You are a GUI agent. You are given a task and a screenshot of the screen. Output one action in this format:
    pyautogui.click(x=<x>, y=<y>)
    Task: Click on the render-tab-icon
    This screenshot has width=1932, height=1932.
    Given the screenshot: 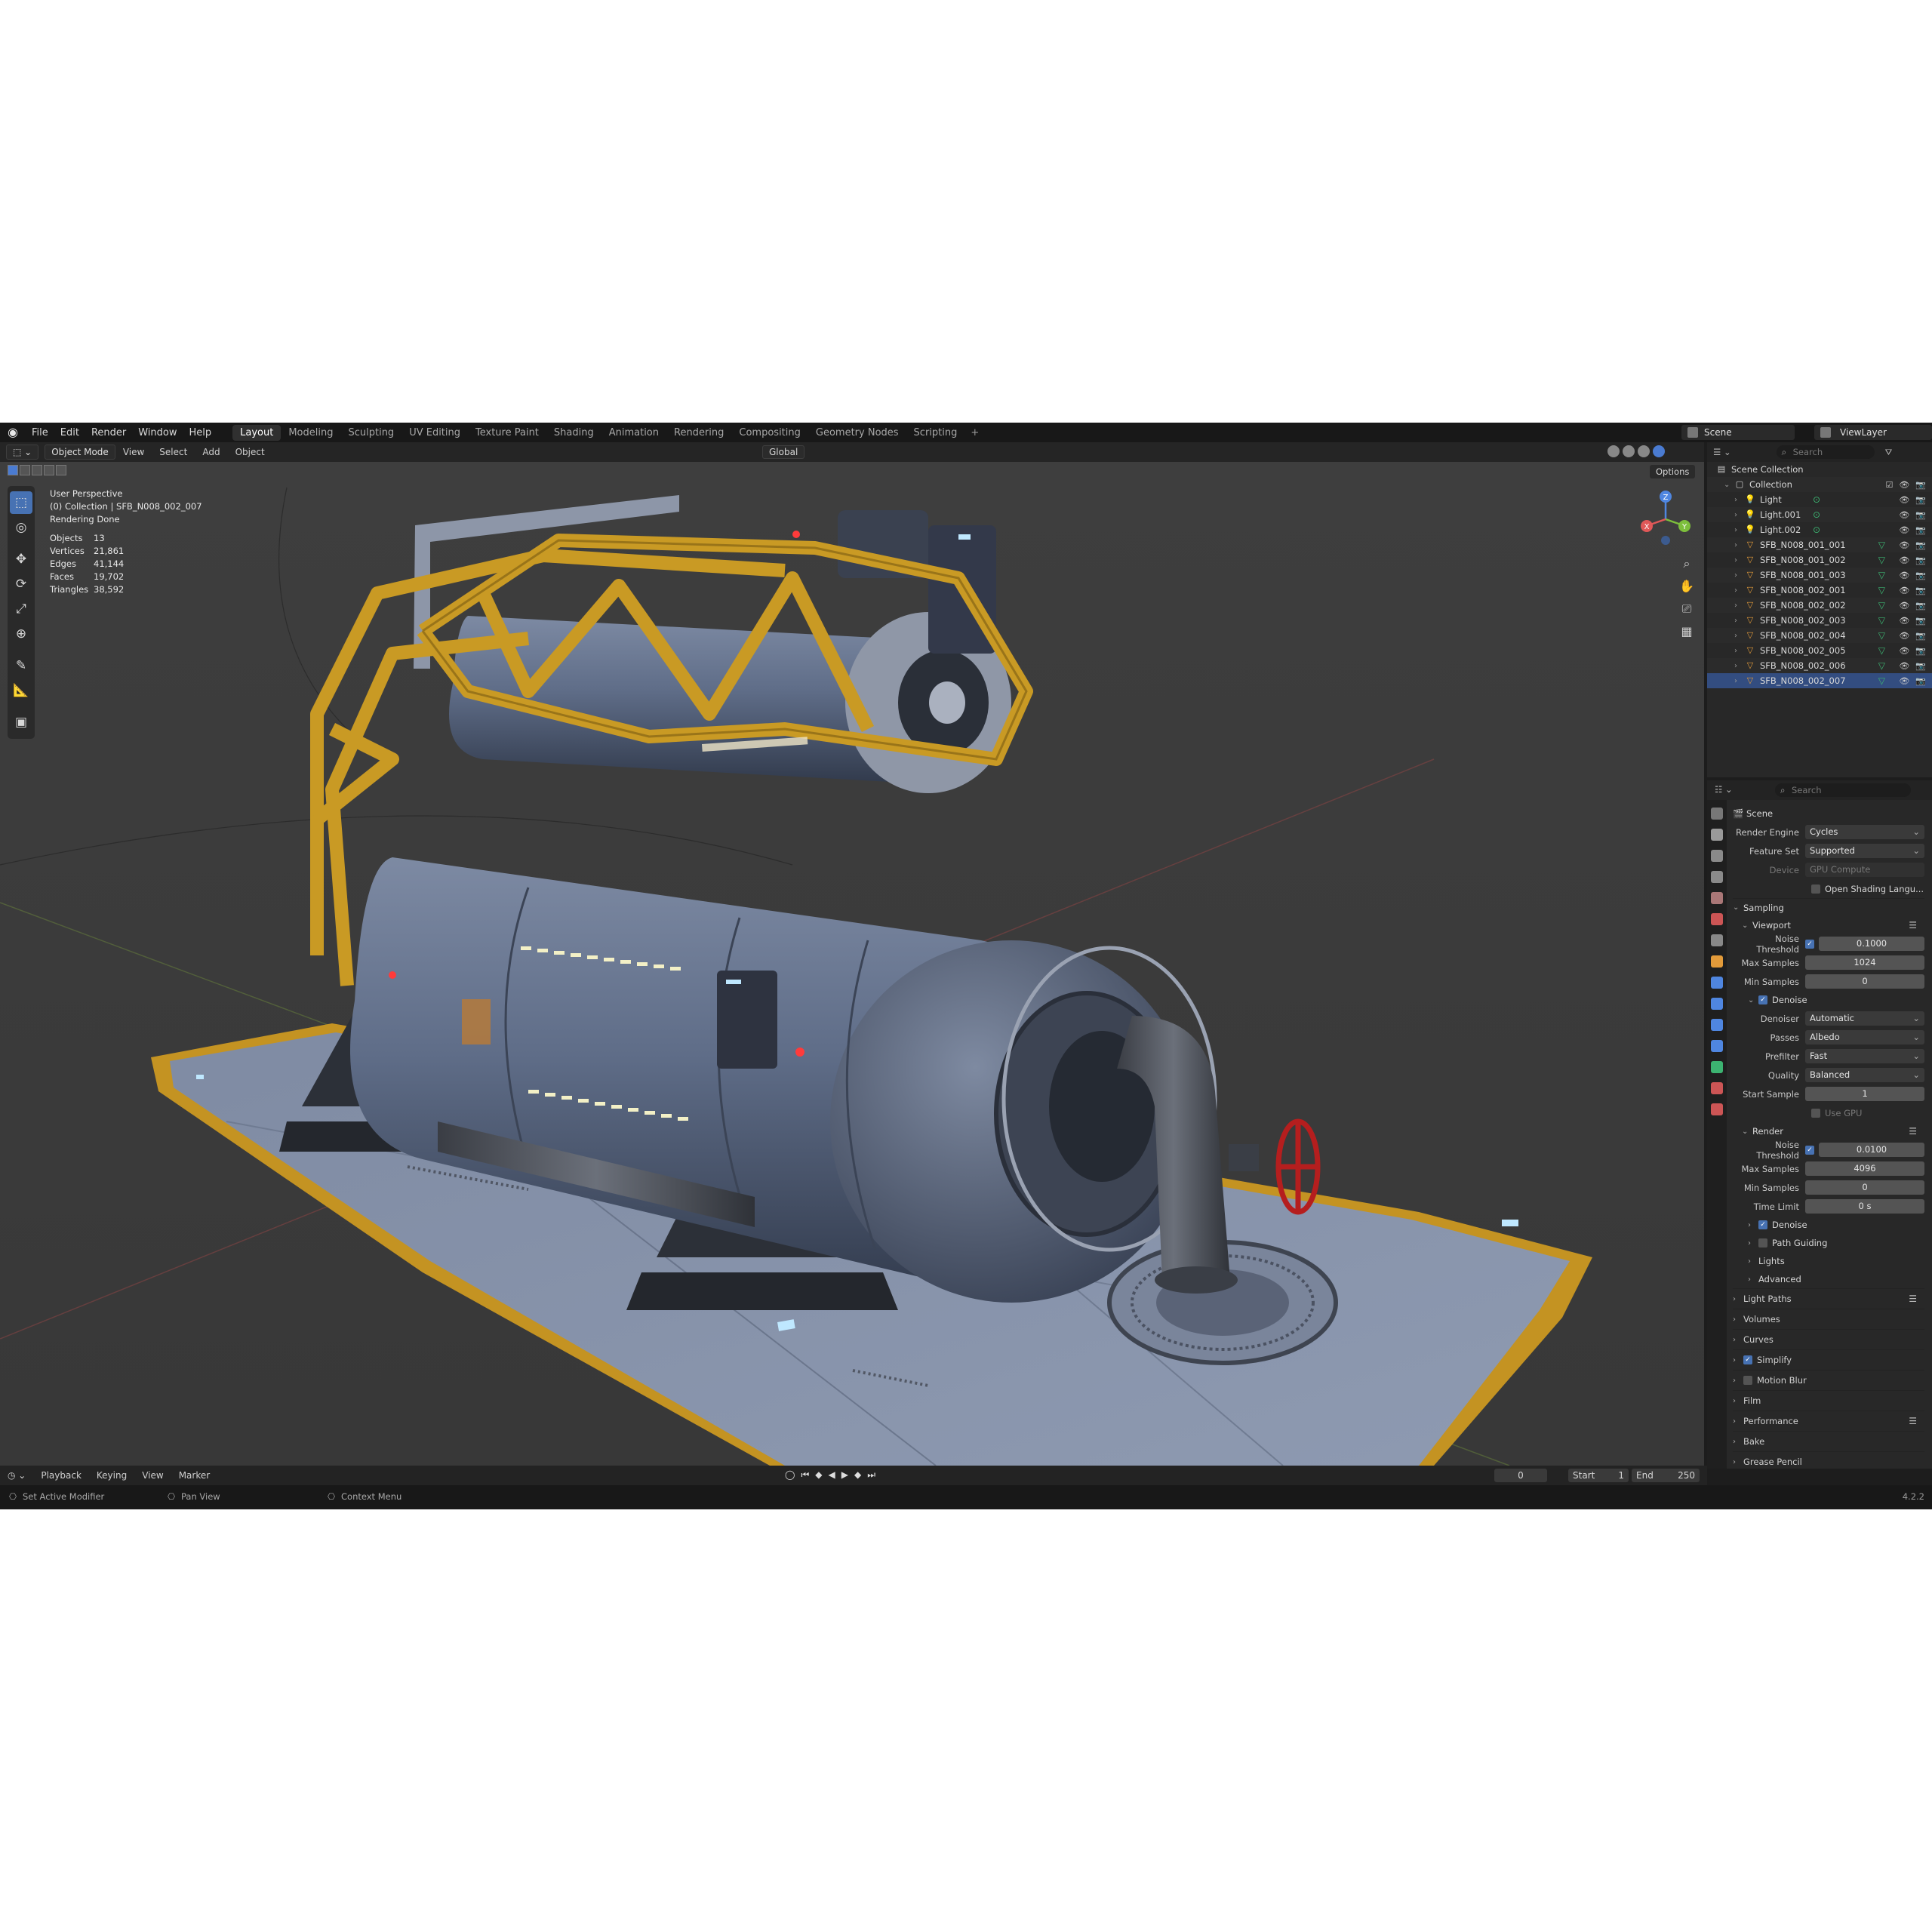 What is the action you would take?
    pyautogui.click(x=1717, y=835)
    